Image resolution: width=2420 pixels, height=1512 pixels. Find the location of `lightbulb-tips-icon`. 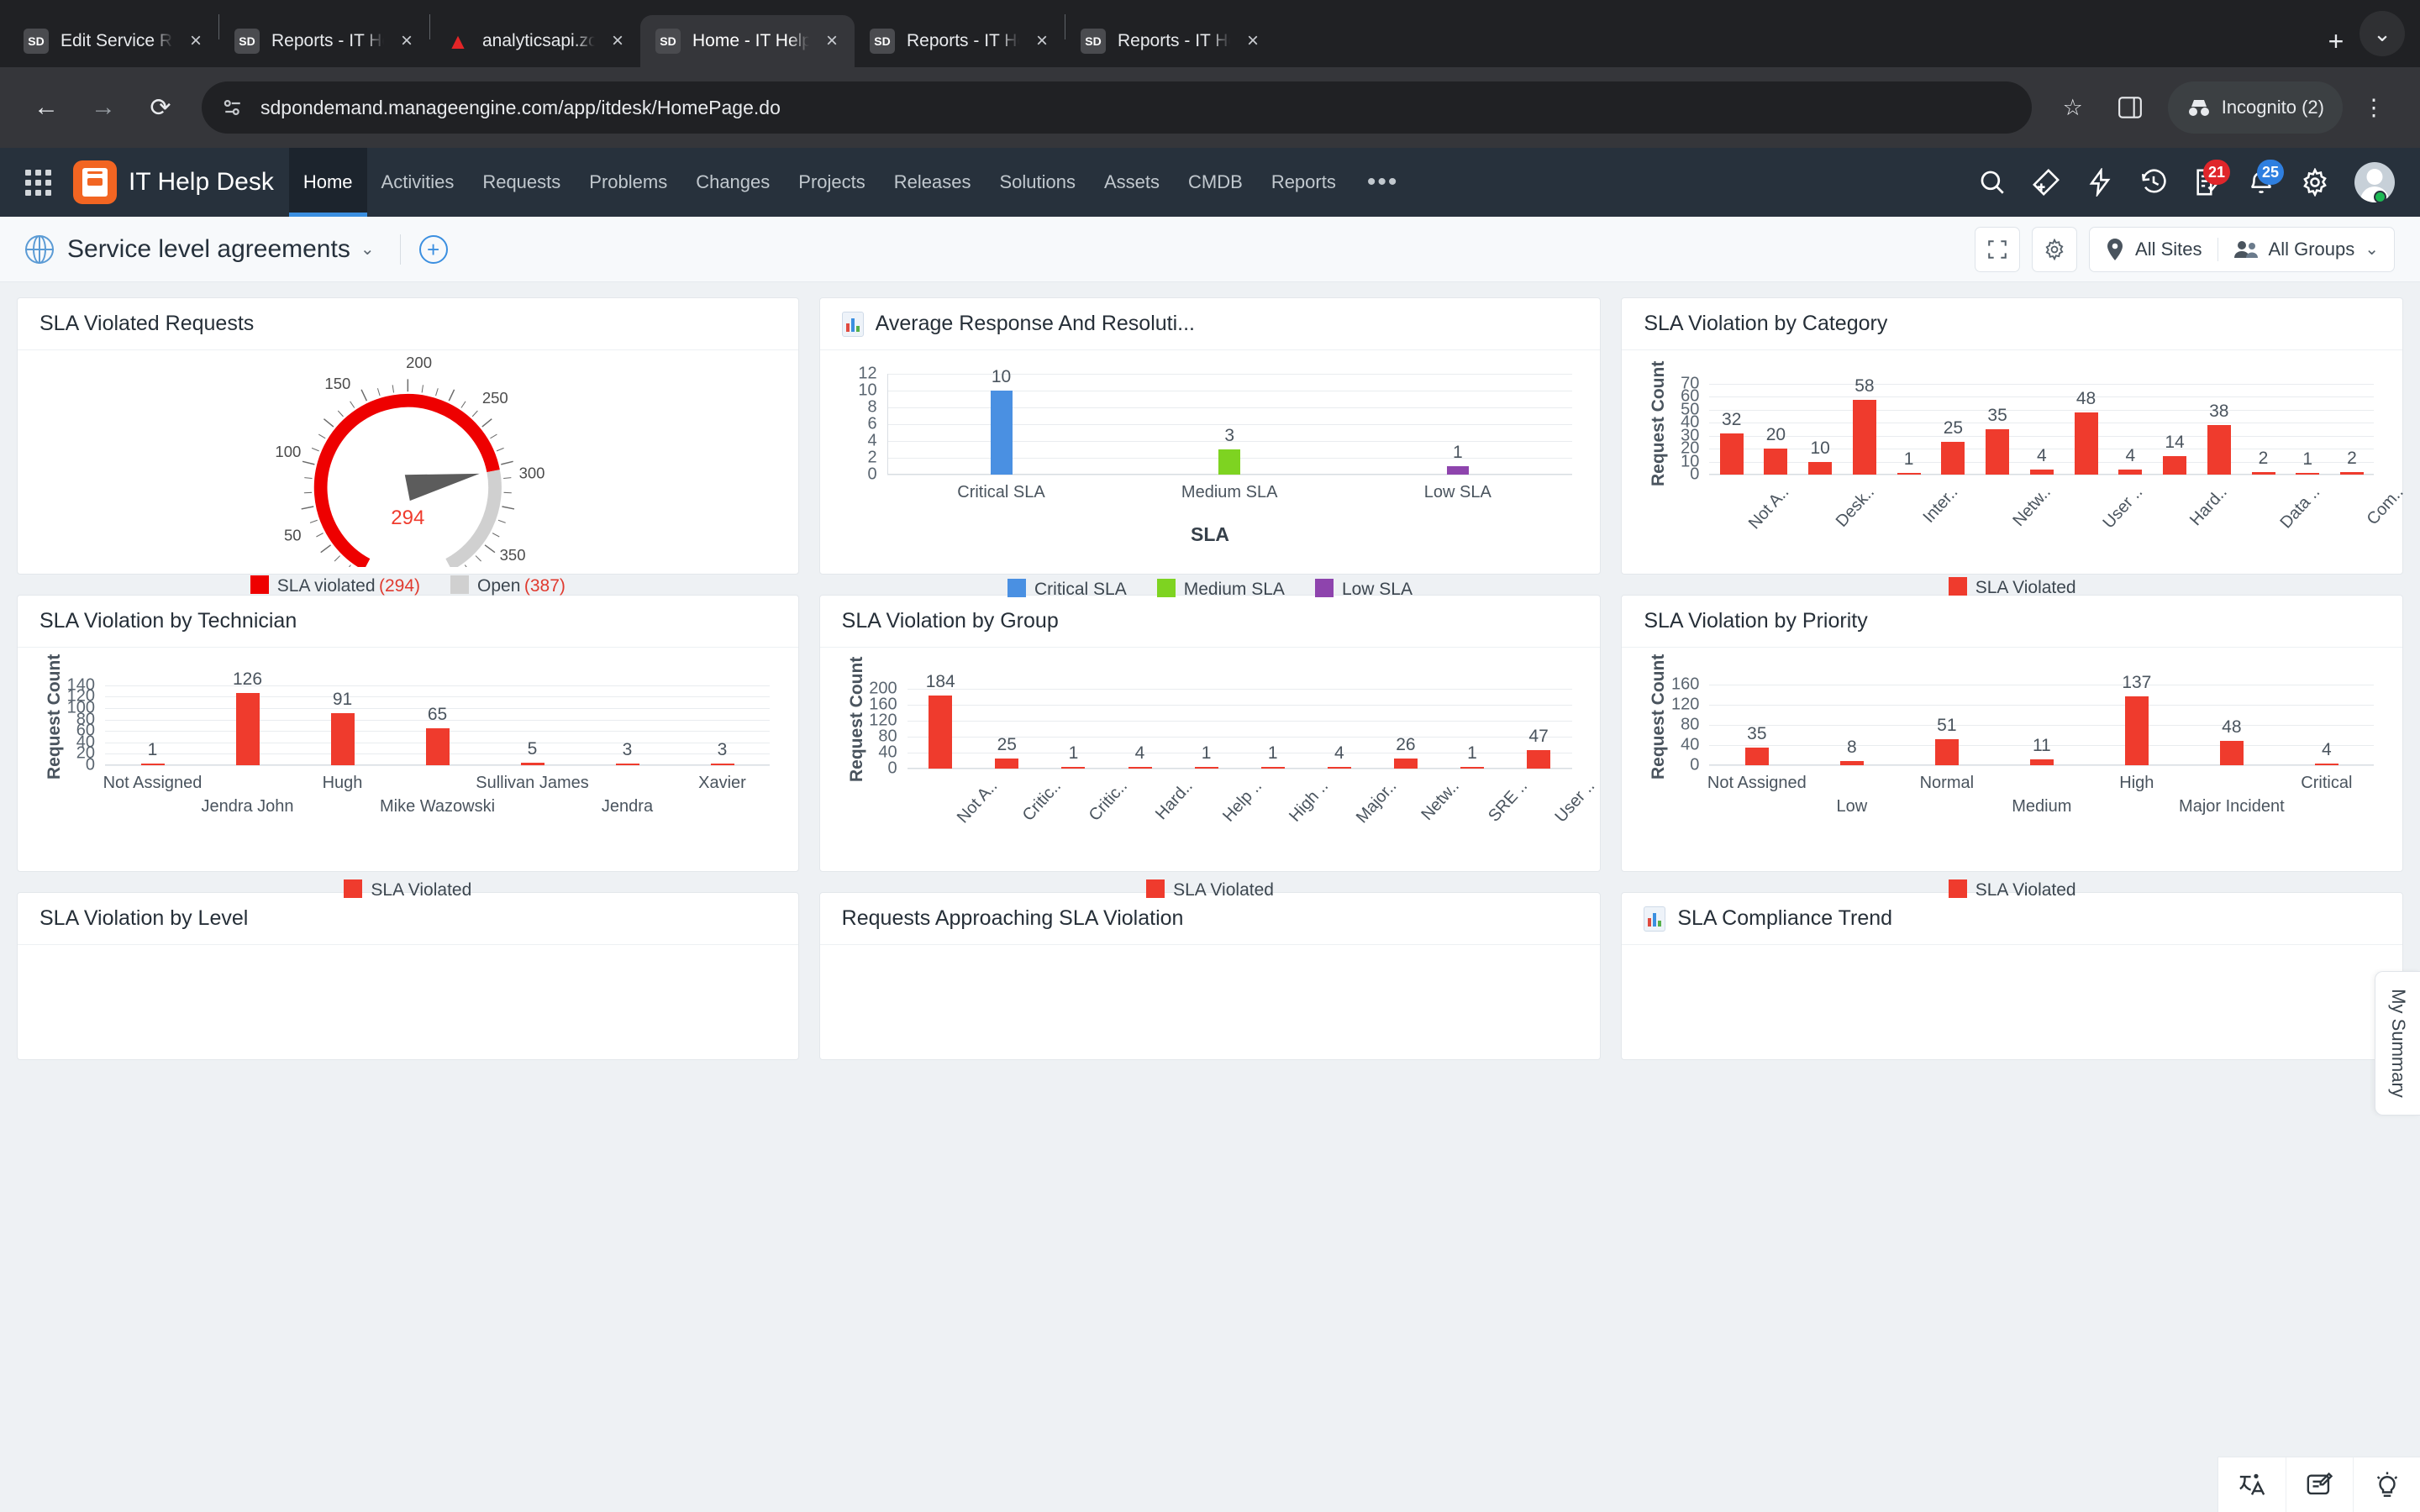

lightbulb-tips-icon is located at coordinates (2387, 1484).